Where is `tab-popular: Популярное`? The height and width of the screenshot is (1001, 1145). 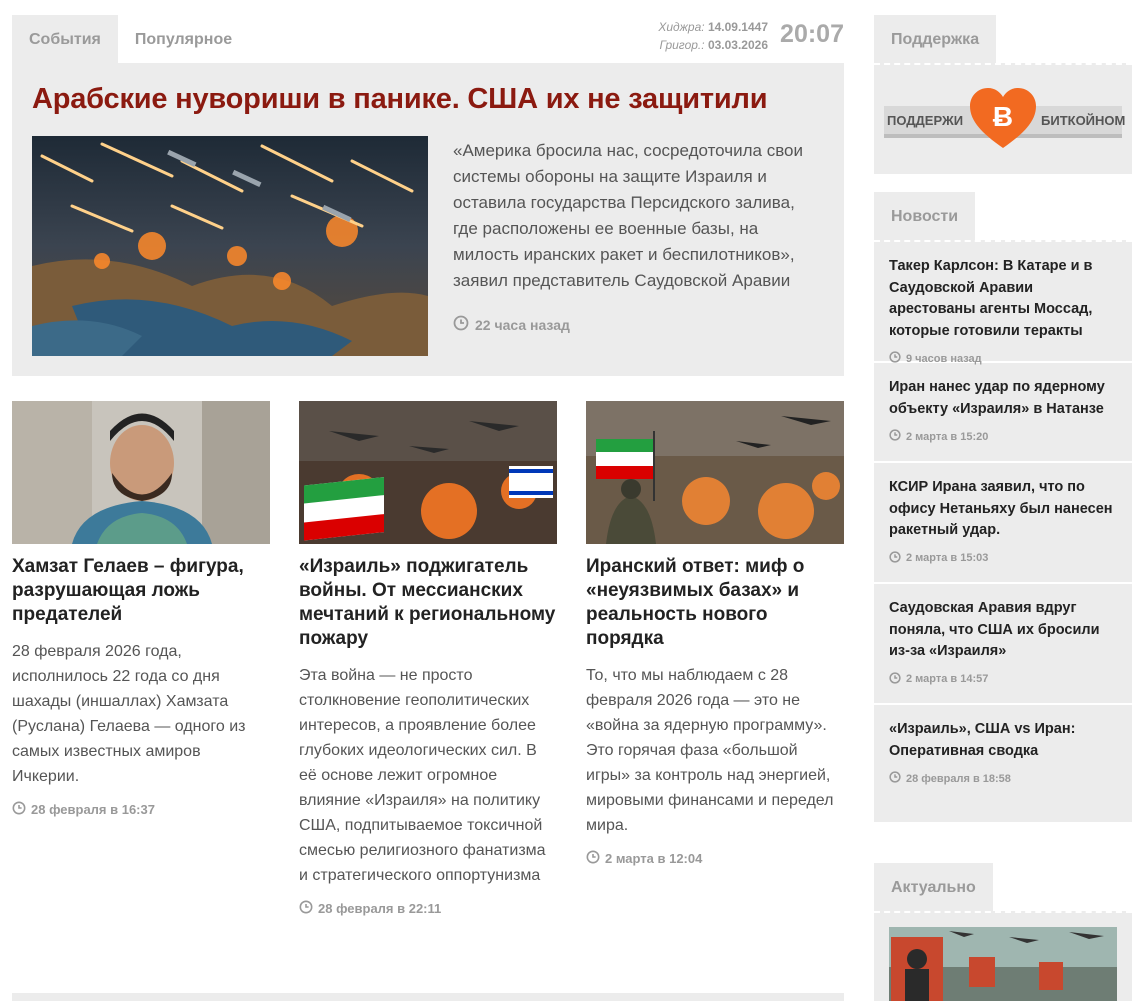
tab-popular: Популярное is located at coordinates (183, 39).